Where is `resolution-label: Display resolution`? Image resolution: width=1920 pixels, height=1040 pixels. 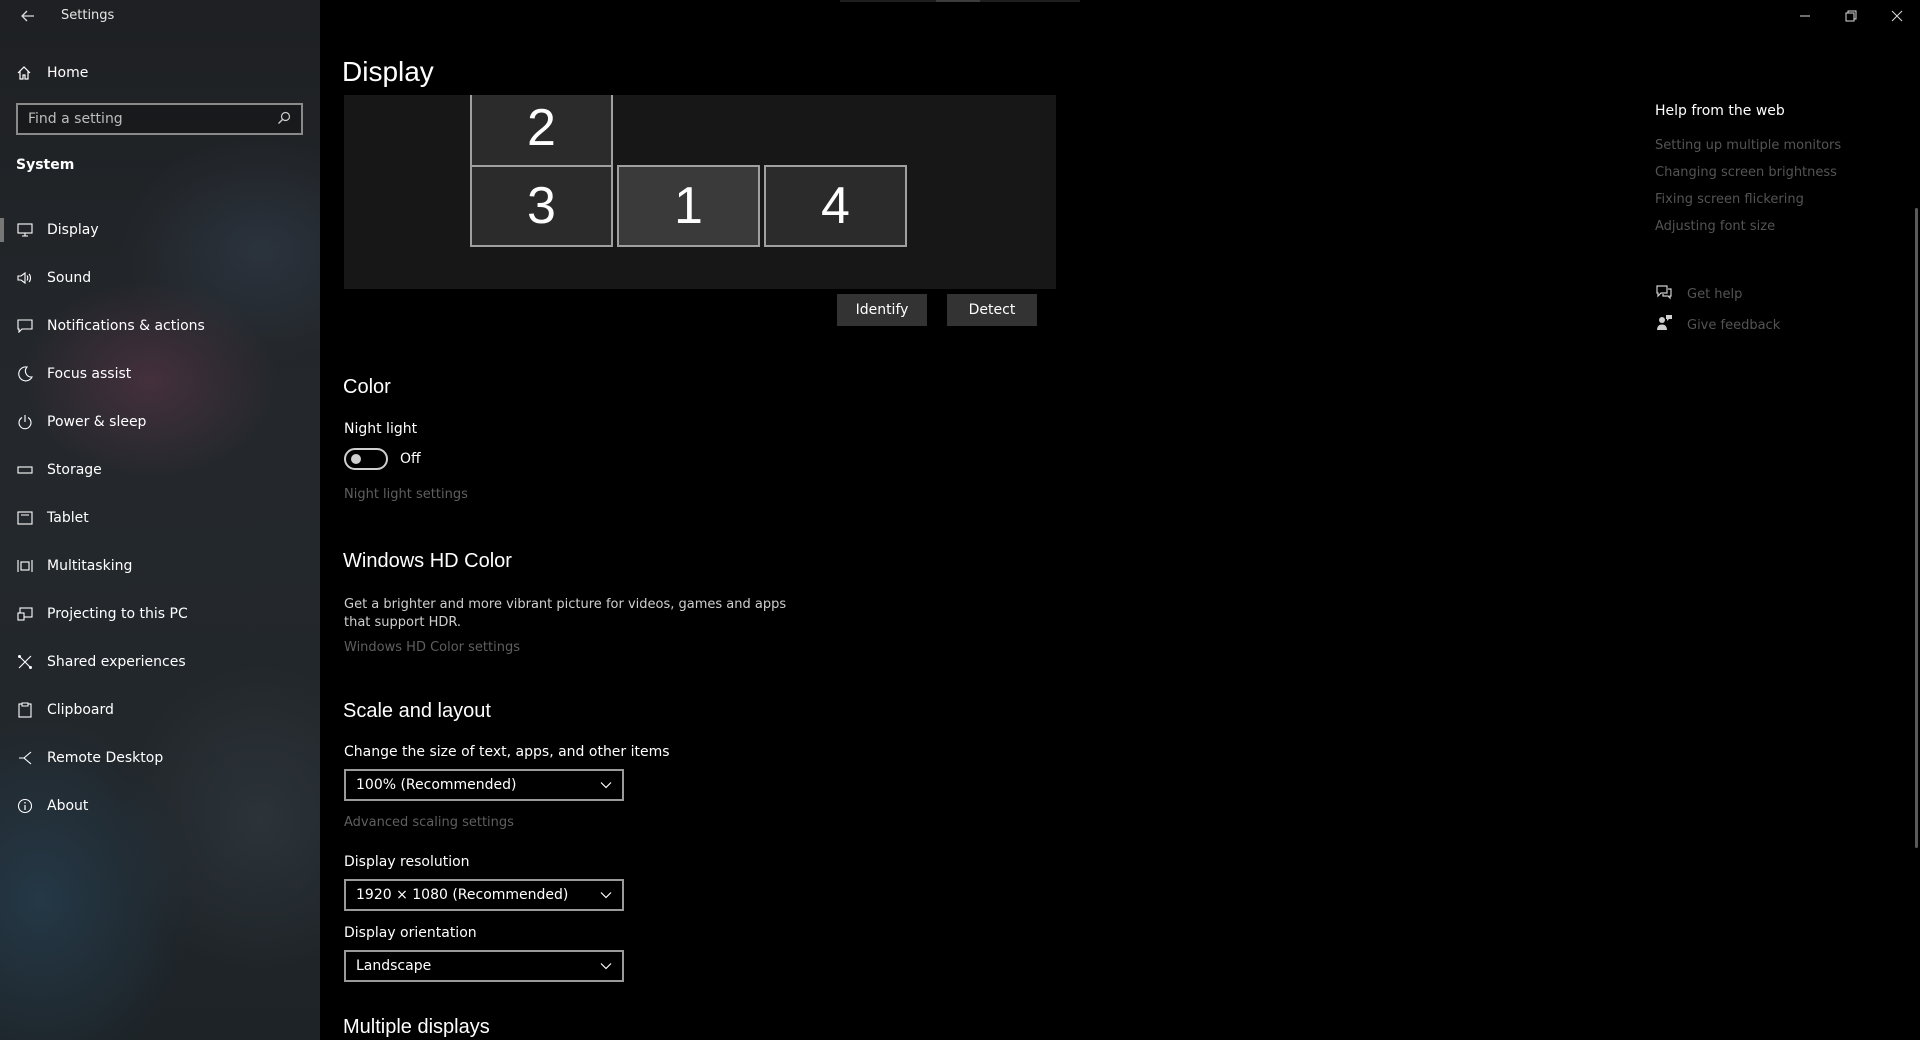 resolution-label: Display resolution is located at coordinates (407, 862).